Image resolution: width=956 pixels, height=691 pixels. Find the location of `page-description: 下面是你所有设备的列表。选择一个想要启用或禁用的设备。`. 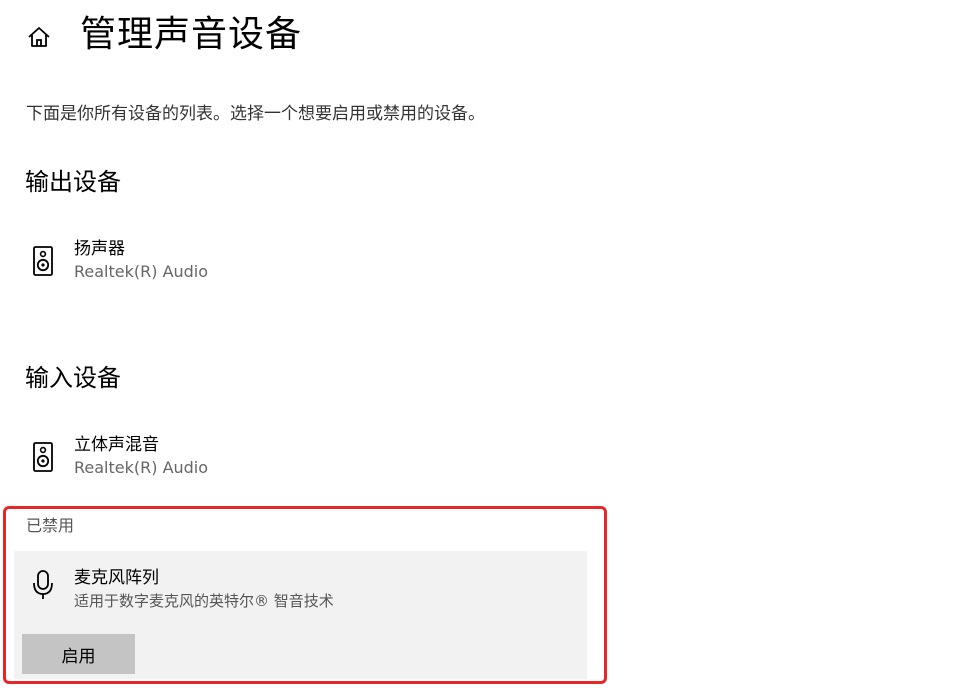

page-description: 下面是你所有设备的列表。选择一个想要启用或禁用的设备。 is located at coordinates (255, 114).